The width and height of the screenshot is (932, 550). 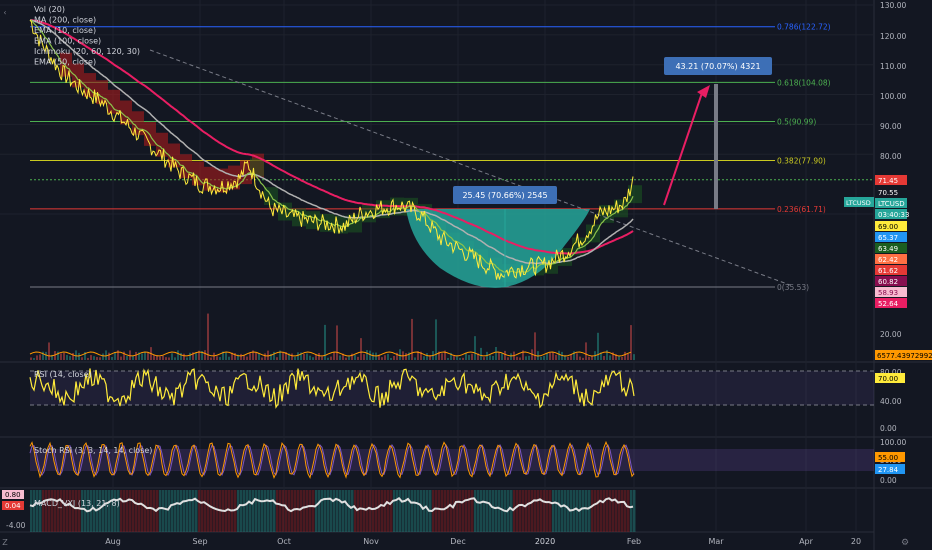 What do you see at coordinates (888, 227) in the screenshot?
I see `price-badge-text-4: 69.00` at bounding box center [888, 227].